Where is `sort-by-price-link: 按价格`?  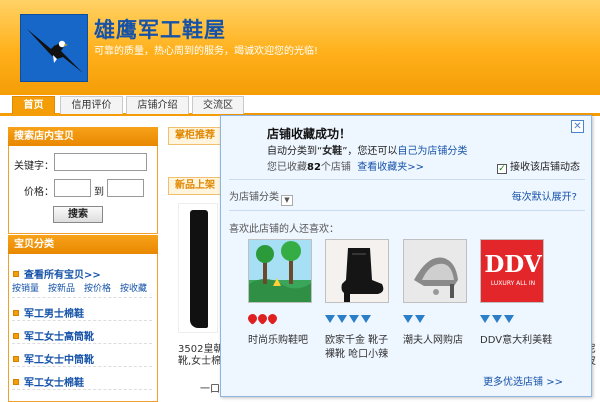
sort-by-price-link: 按价格 is located at coordinates (97, 287).